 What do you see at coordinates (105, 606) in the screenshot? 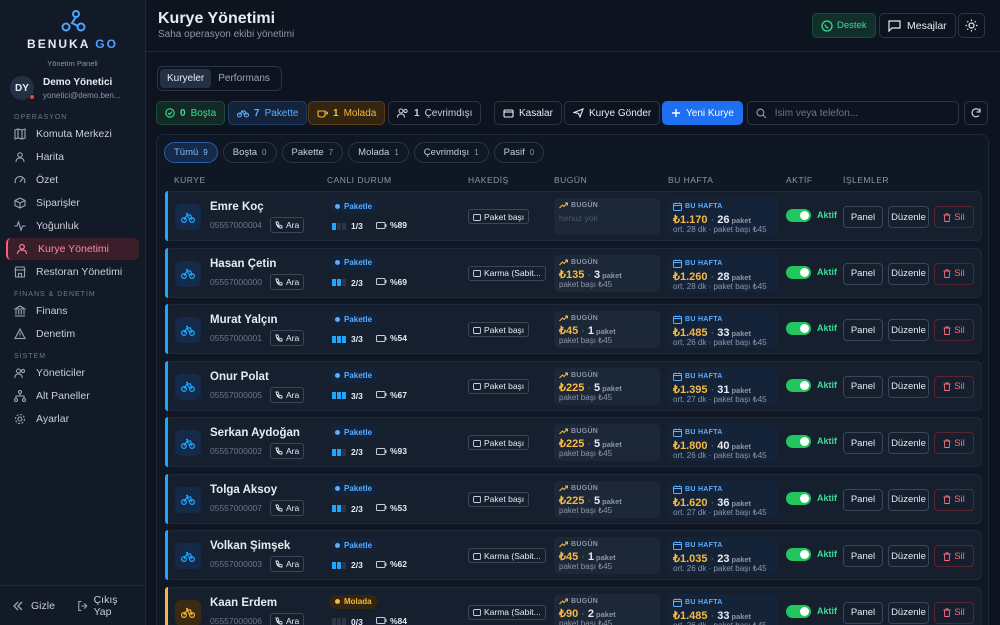
I see `logout-button: Çıkış Yap` at bounding box center [105, 606].